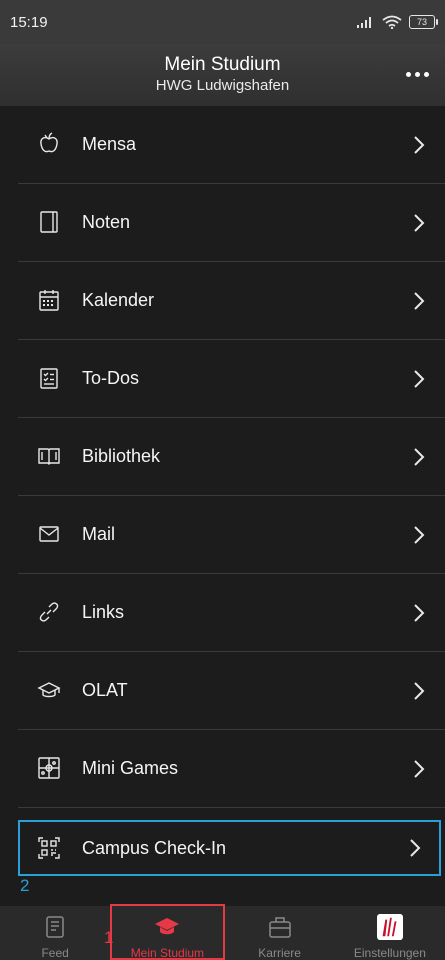  I want to click on signal-icon, so click(364, 22).